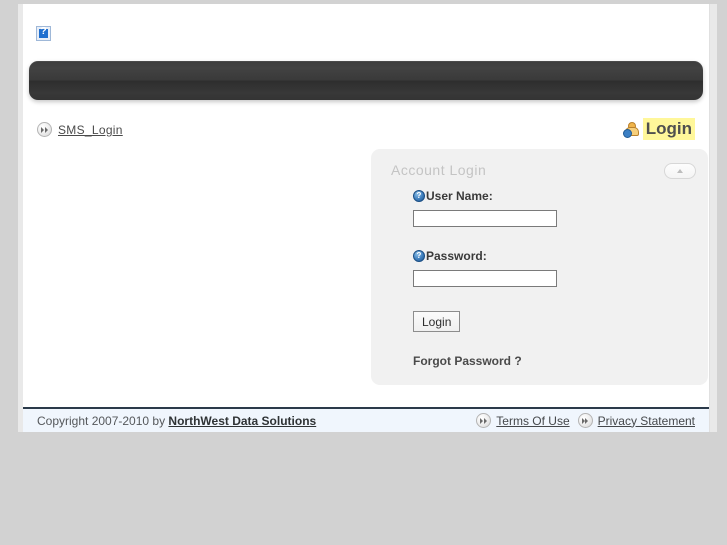  Describe the element at coordinates (90, 130) in the screenshot. I see `breadcrumb-item-sms-login: SMS_Login` at that location.